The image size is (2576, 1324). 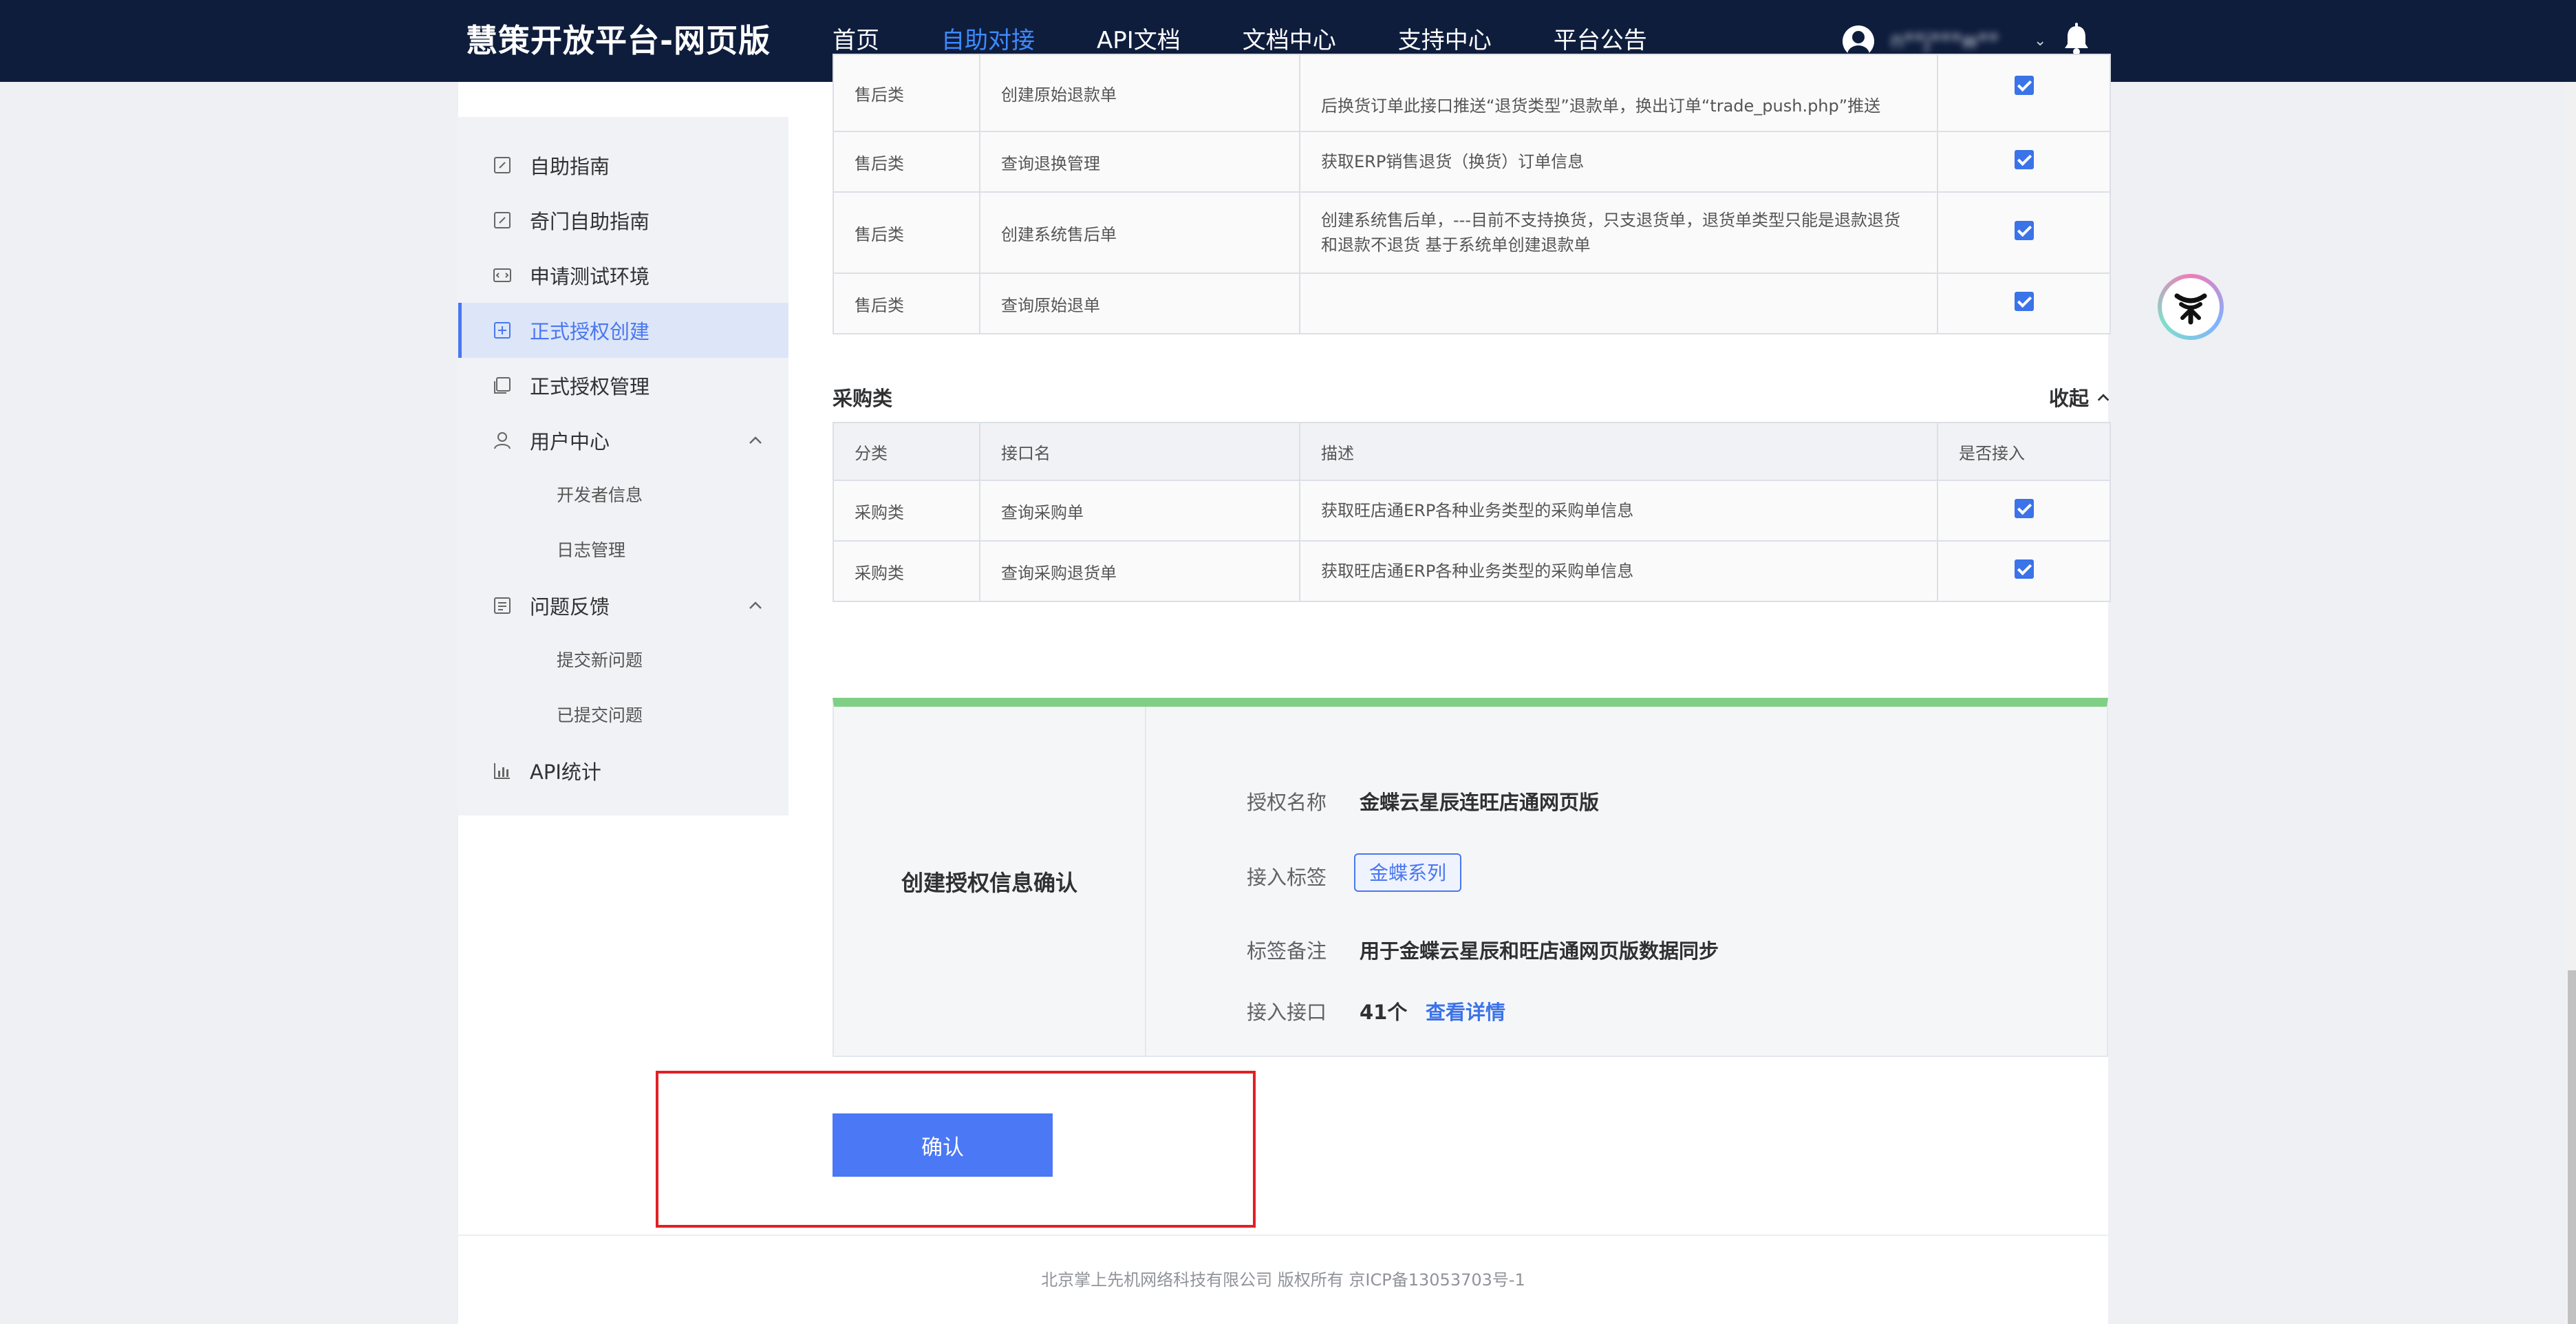 I want to click on sidebar-item-api-stats: API统计, so click(x=623, y=770).